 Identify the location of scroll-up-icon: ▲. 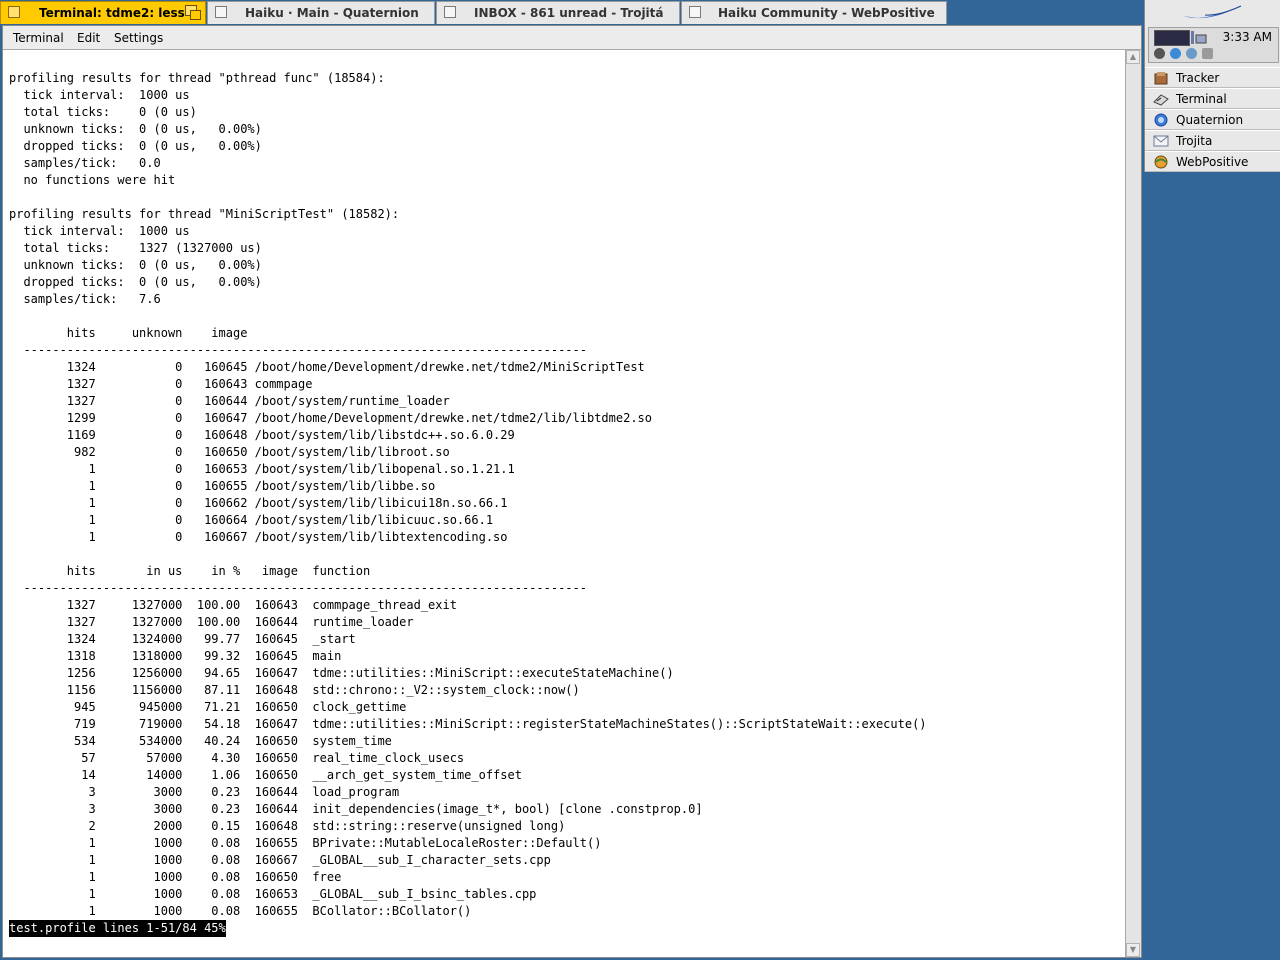
(1133, 57).